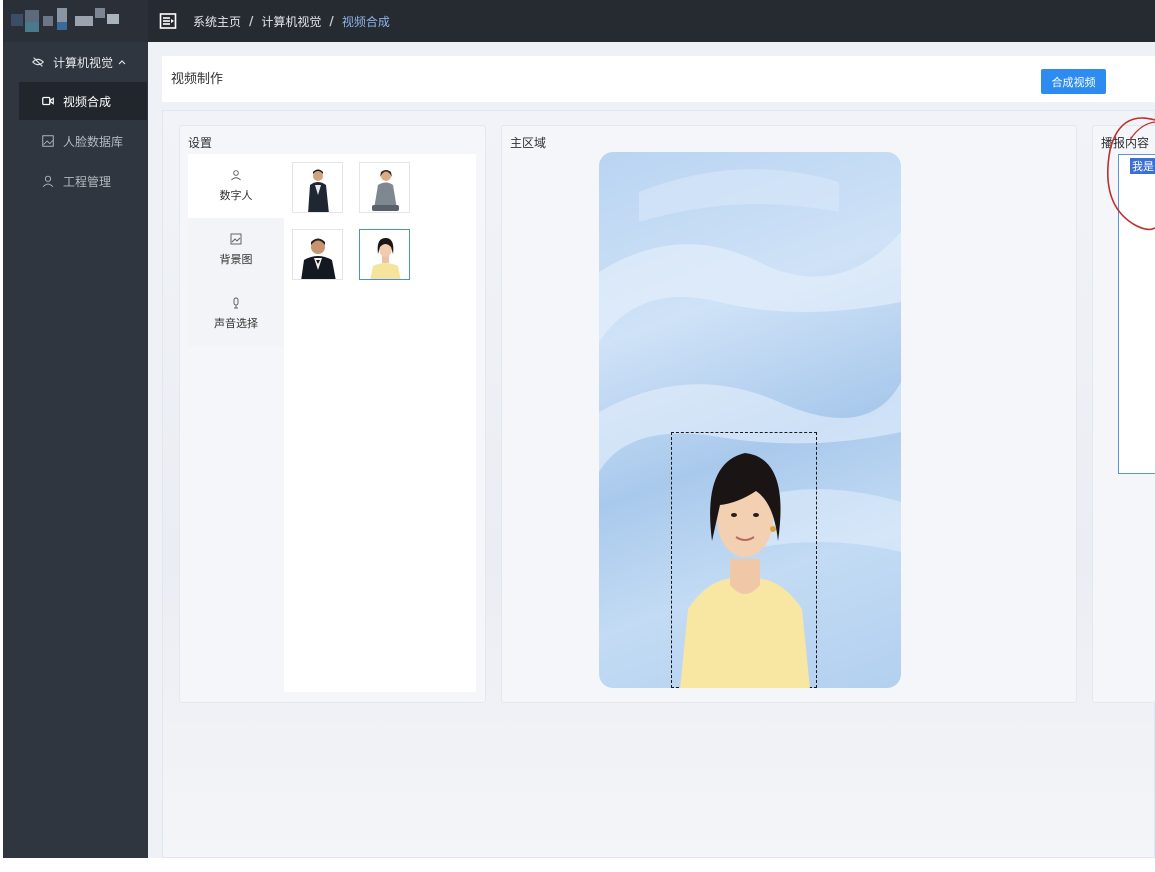  What do you see at coordinates (291, 21) in the screenshot?
I see `breadcrumb-computer-vision: 计算机视觉` at bounding box center [291, 21].